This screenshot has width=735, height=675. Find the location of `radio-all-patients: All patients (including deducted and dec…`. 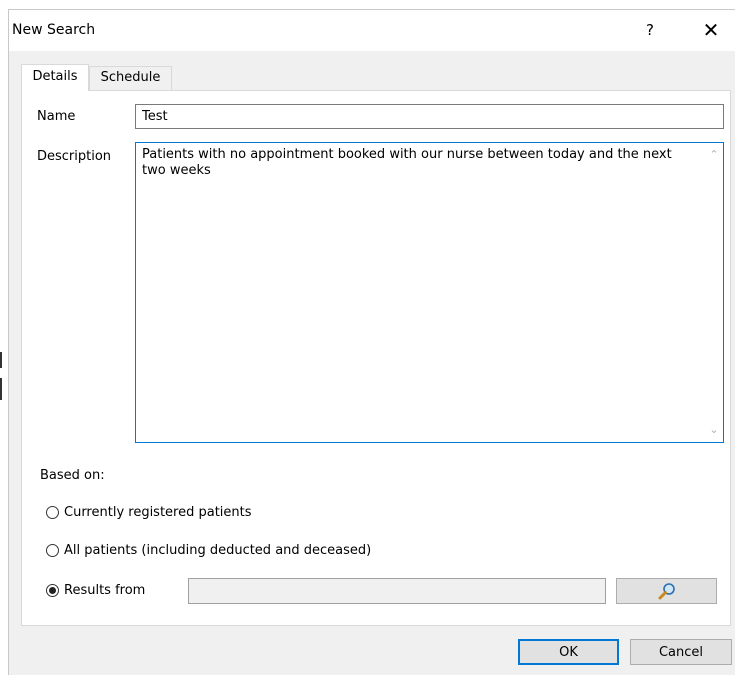

radio-all-patients: All patients (including deducted and dec… is located at coordinates (208, 550).